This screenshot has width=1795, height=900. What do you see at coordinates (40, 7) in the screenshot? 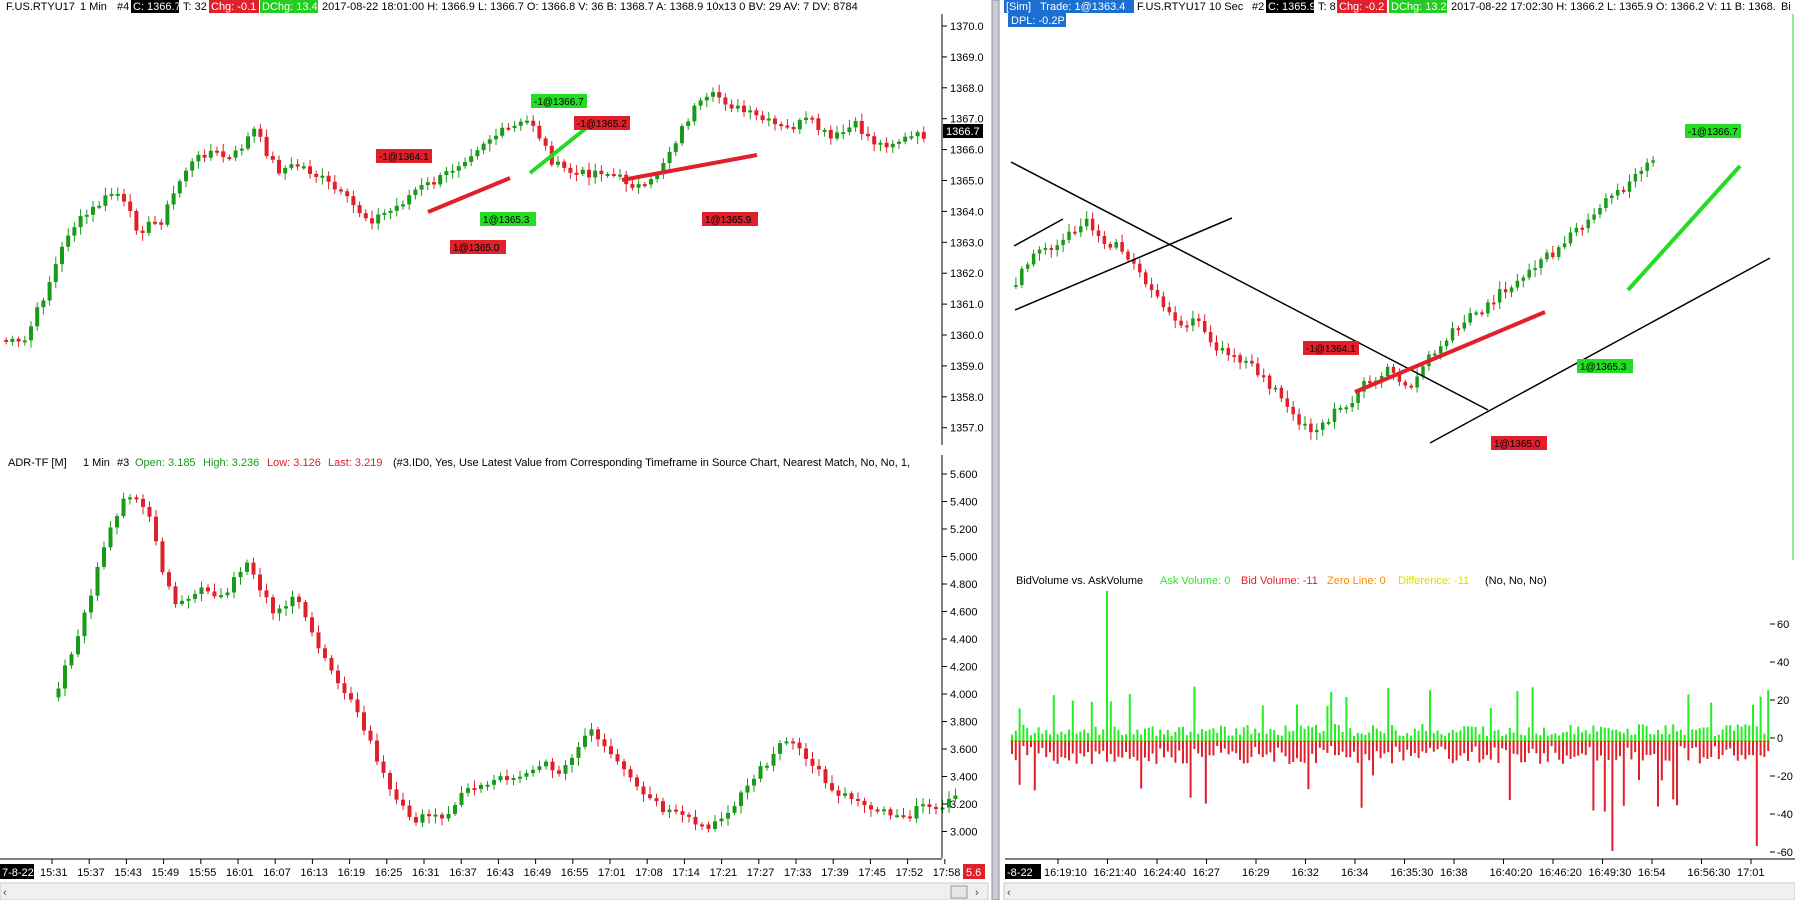
I see `left-symbol: F.US.RTYU17` at bounding box center [40, 7].